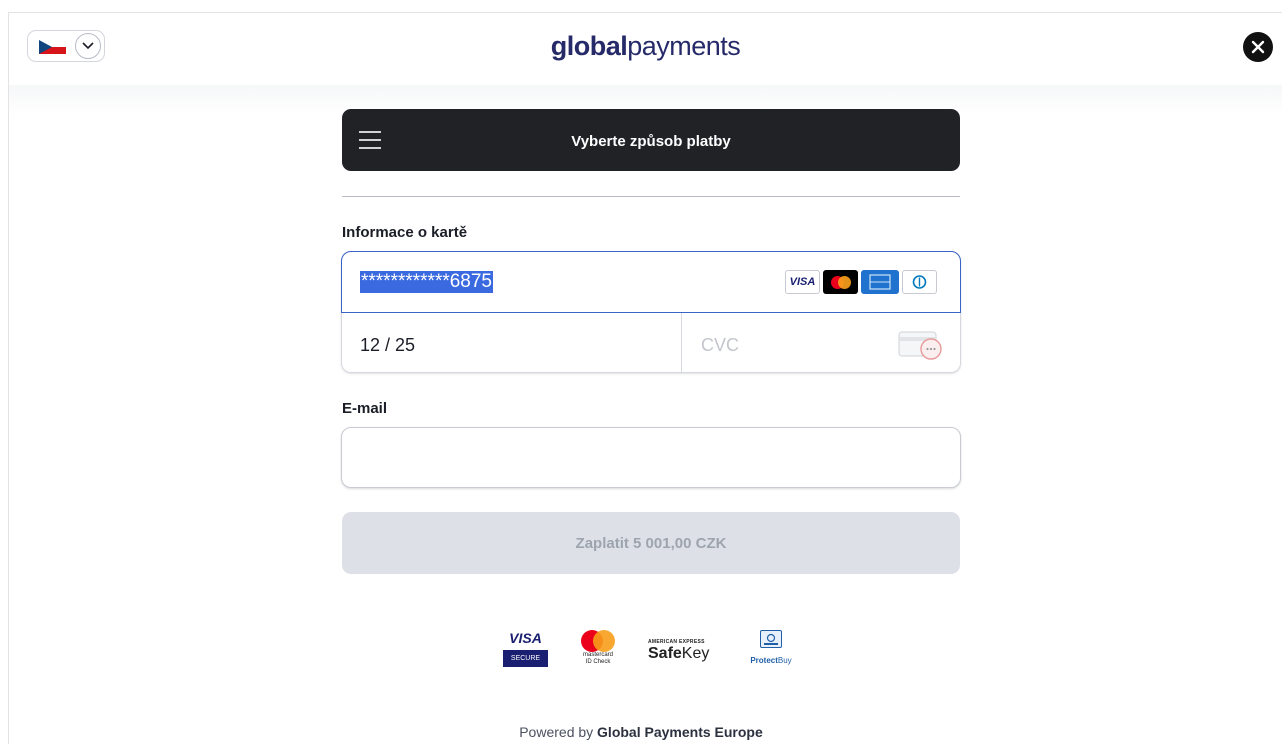  What do you see at coordinates (525, 638) in the screenshot?
I see `visa-secure-word: VISA` at bounding box center [525, 638].